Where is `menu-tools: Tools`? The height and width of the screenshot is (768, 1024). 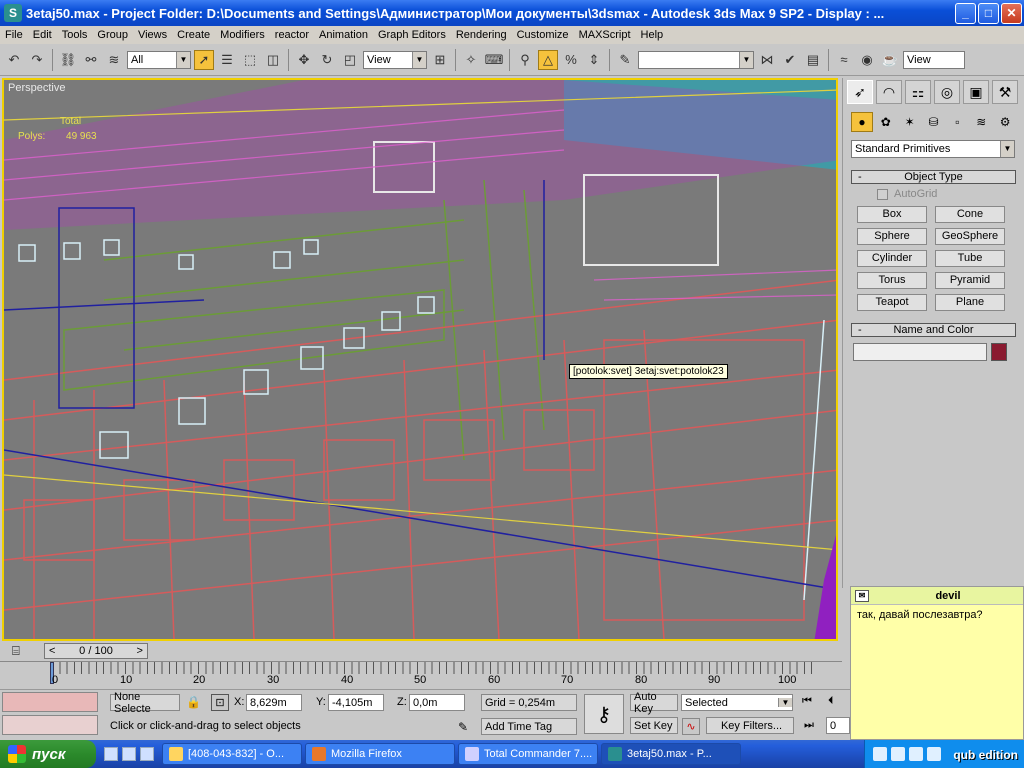
menu-tools: Tools is located at coordinates (75, 35).